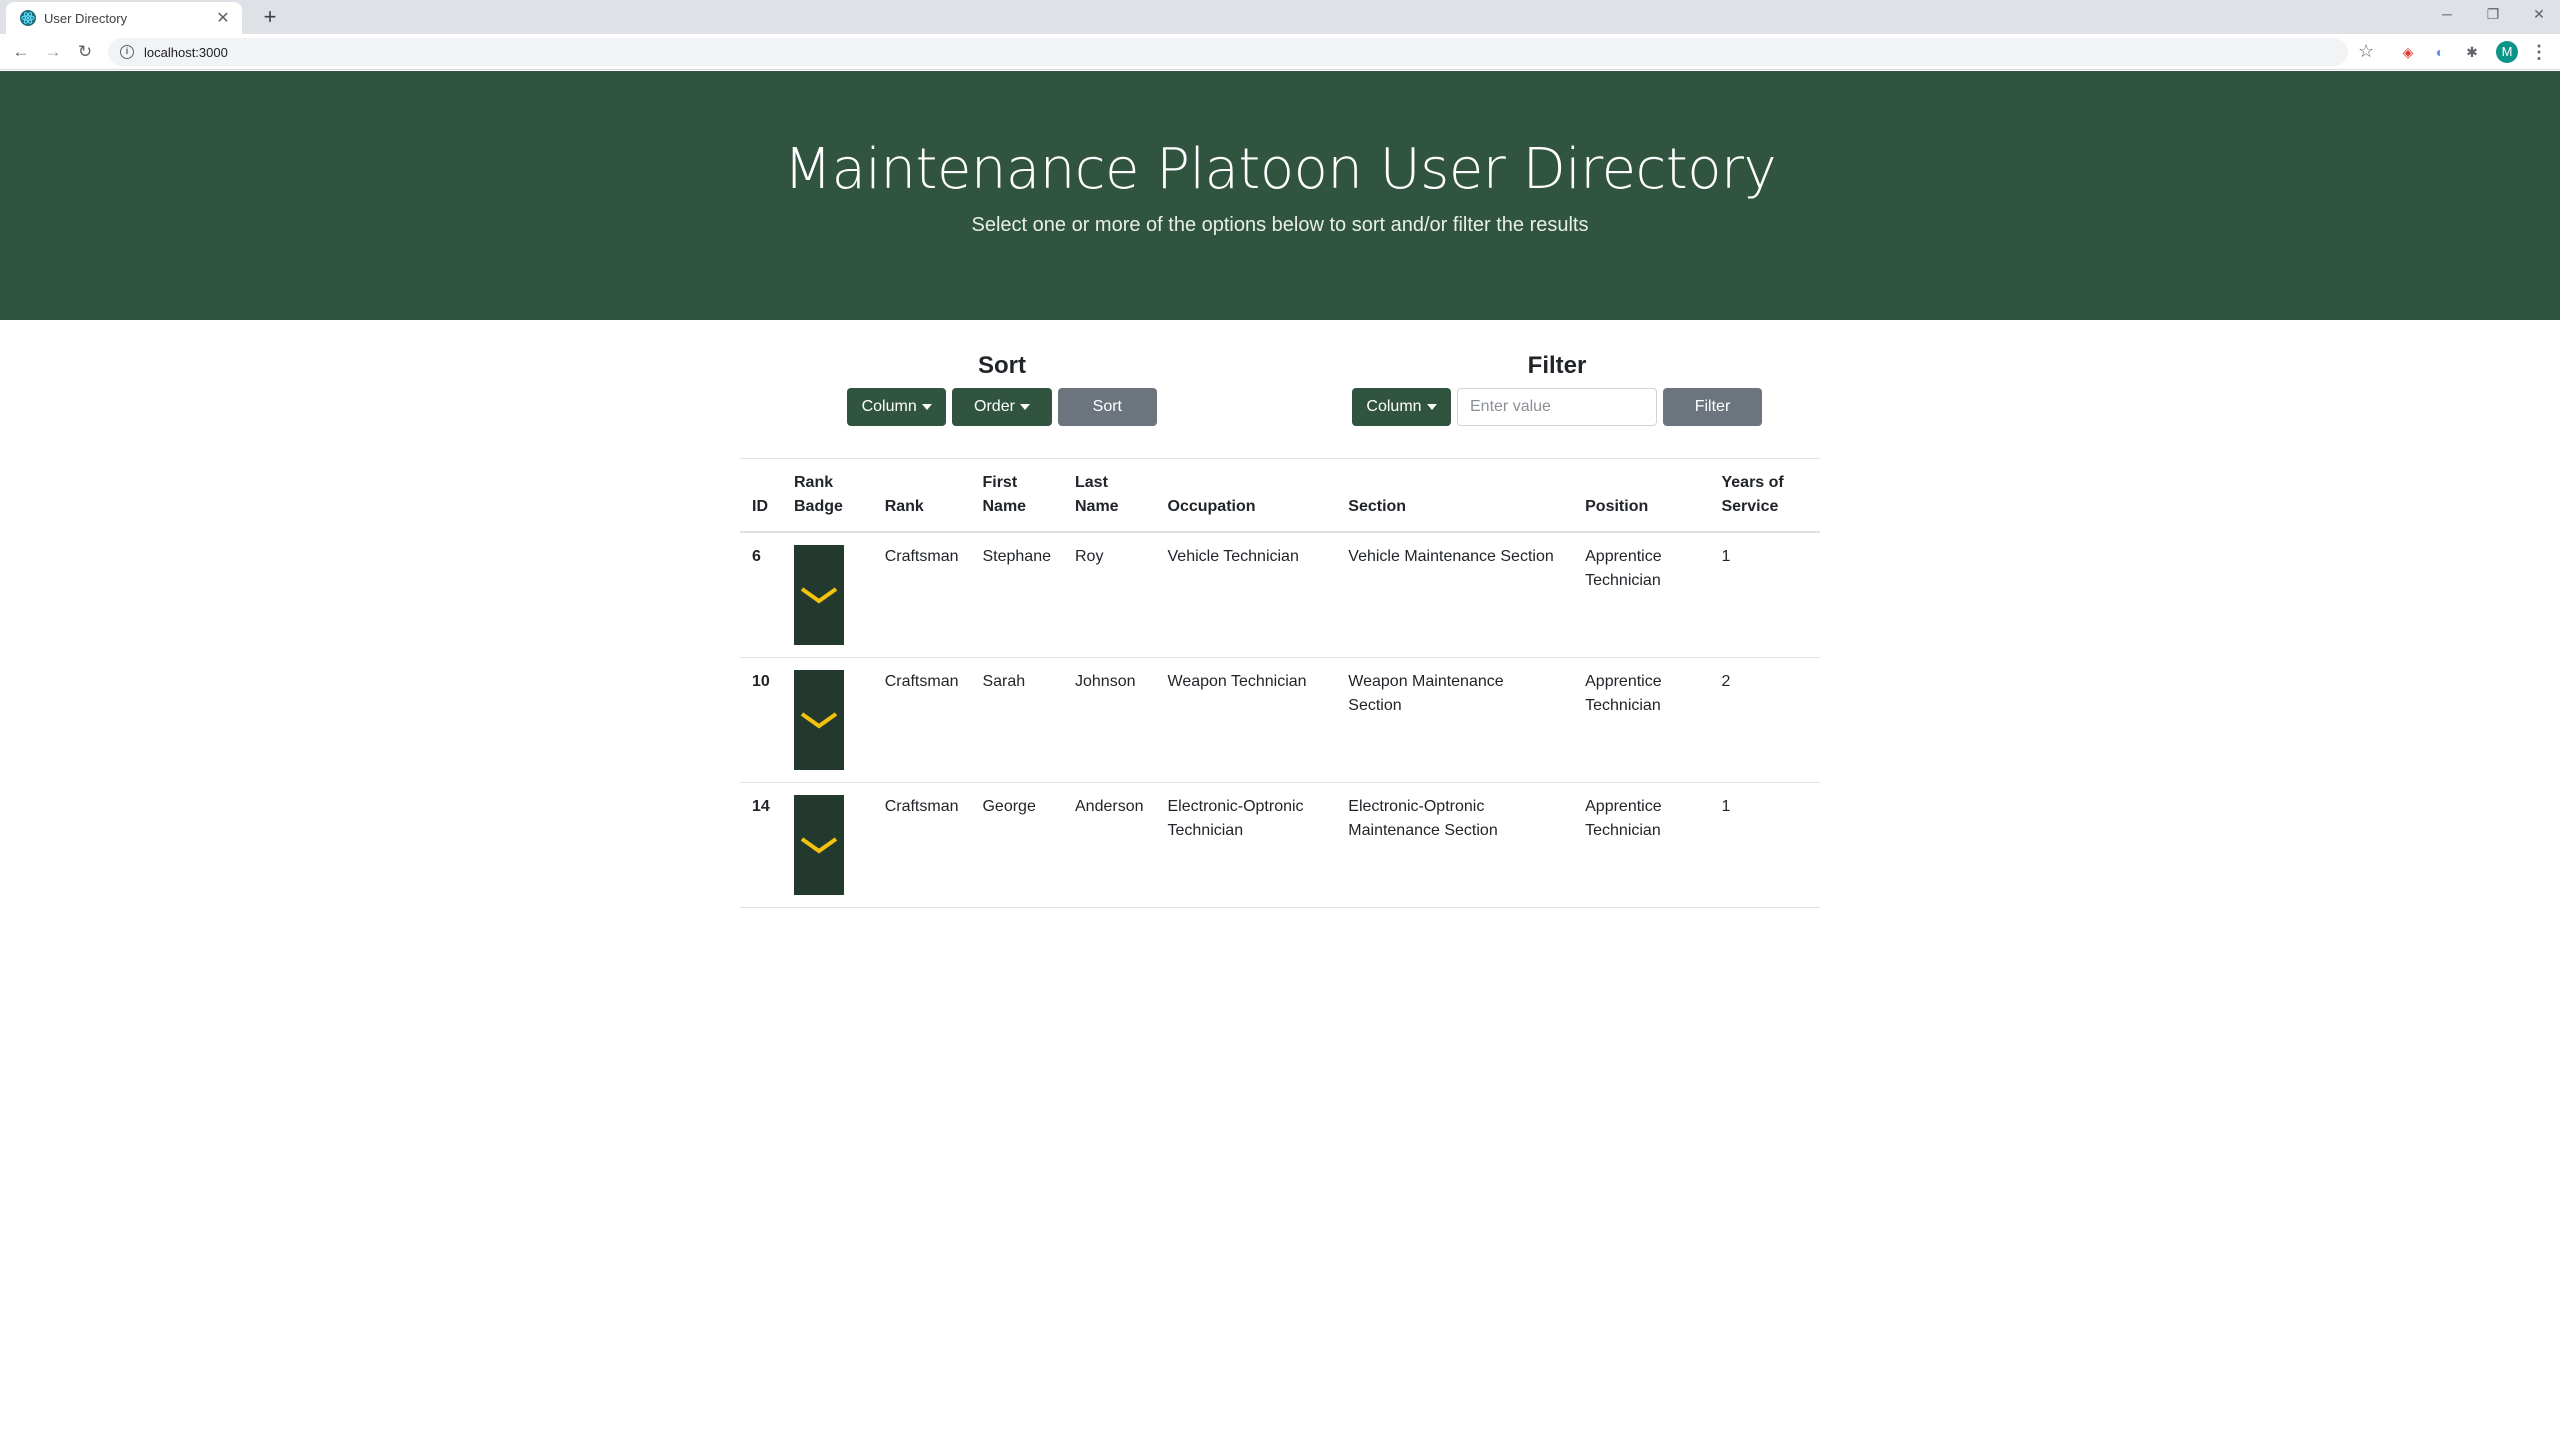 The width and height of the screenshot is (2560, 1440). I want to click on address-bar: i localhost:3000, so click(1228, 52).